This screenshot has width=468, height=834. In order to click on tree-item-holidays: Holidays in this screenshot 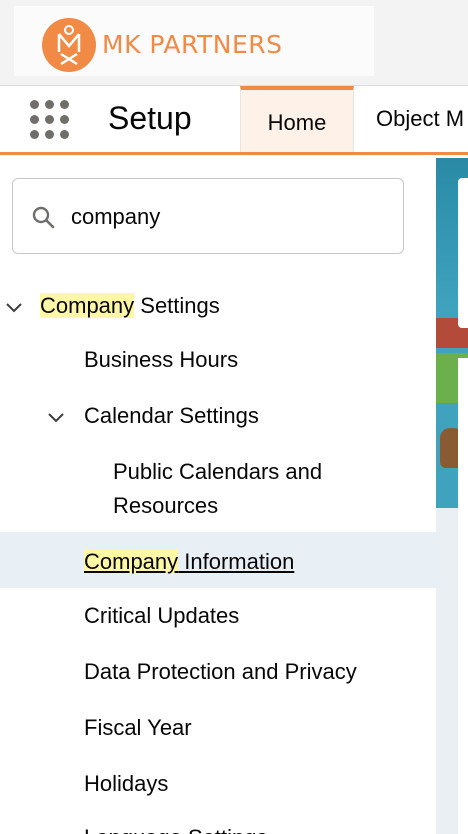, I will do `click(126, 784)`.